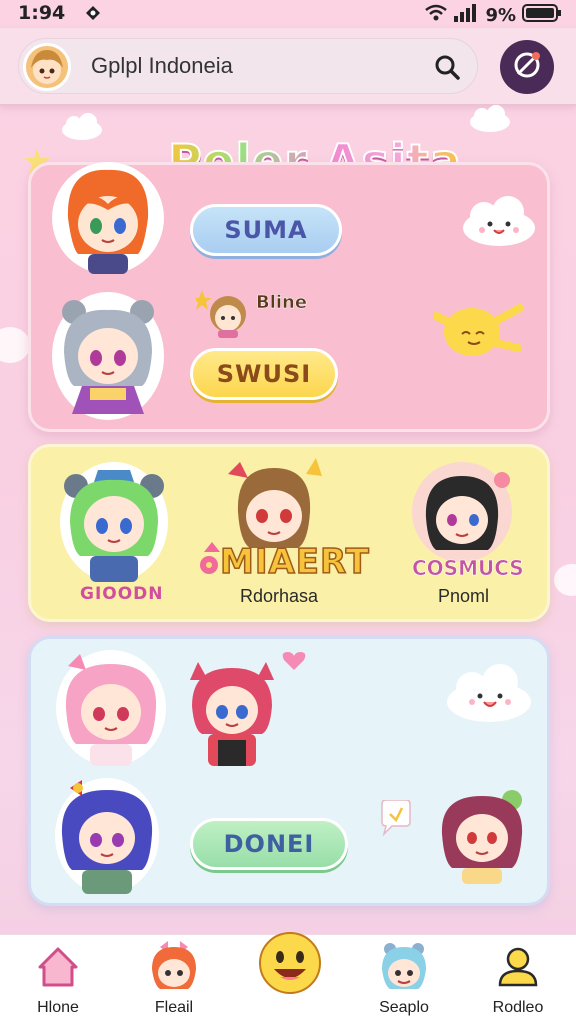 The height and width of the screenshot is (1024, 576). Describe the element at coordinates (290, 963) in the screenshot. I see `smiley-icon` at that location.